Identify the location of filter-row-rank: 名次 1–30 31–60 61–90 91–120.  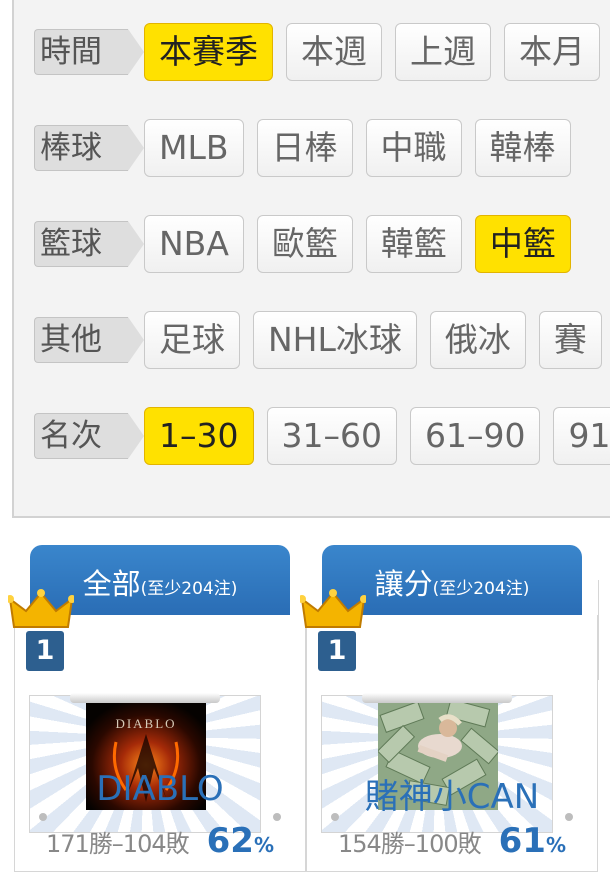
(322, 436).